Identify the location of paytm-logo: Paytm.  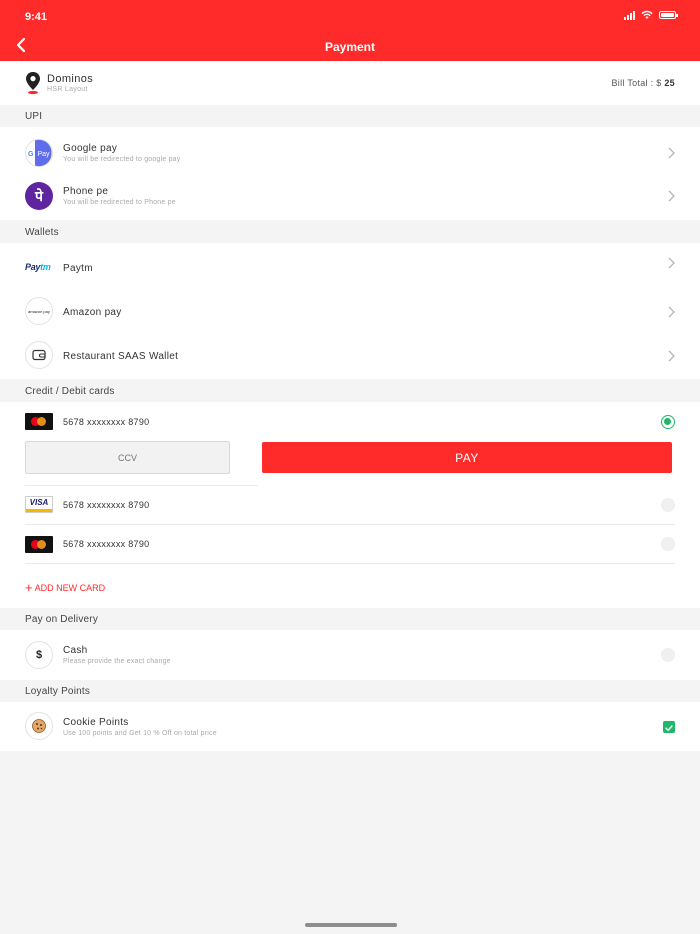
(38, 267).